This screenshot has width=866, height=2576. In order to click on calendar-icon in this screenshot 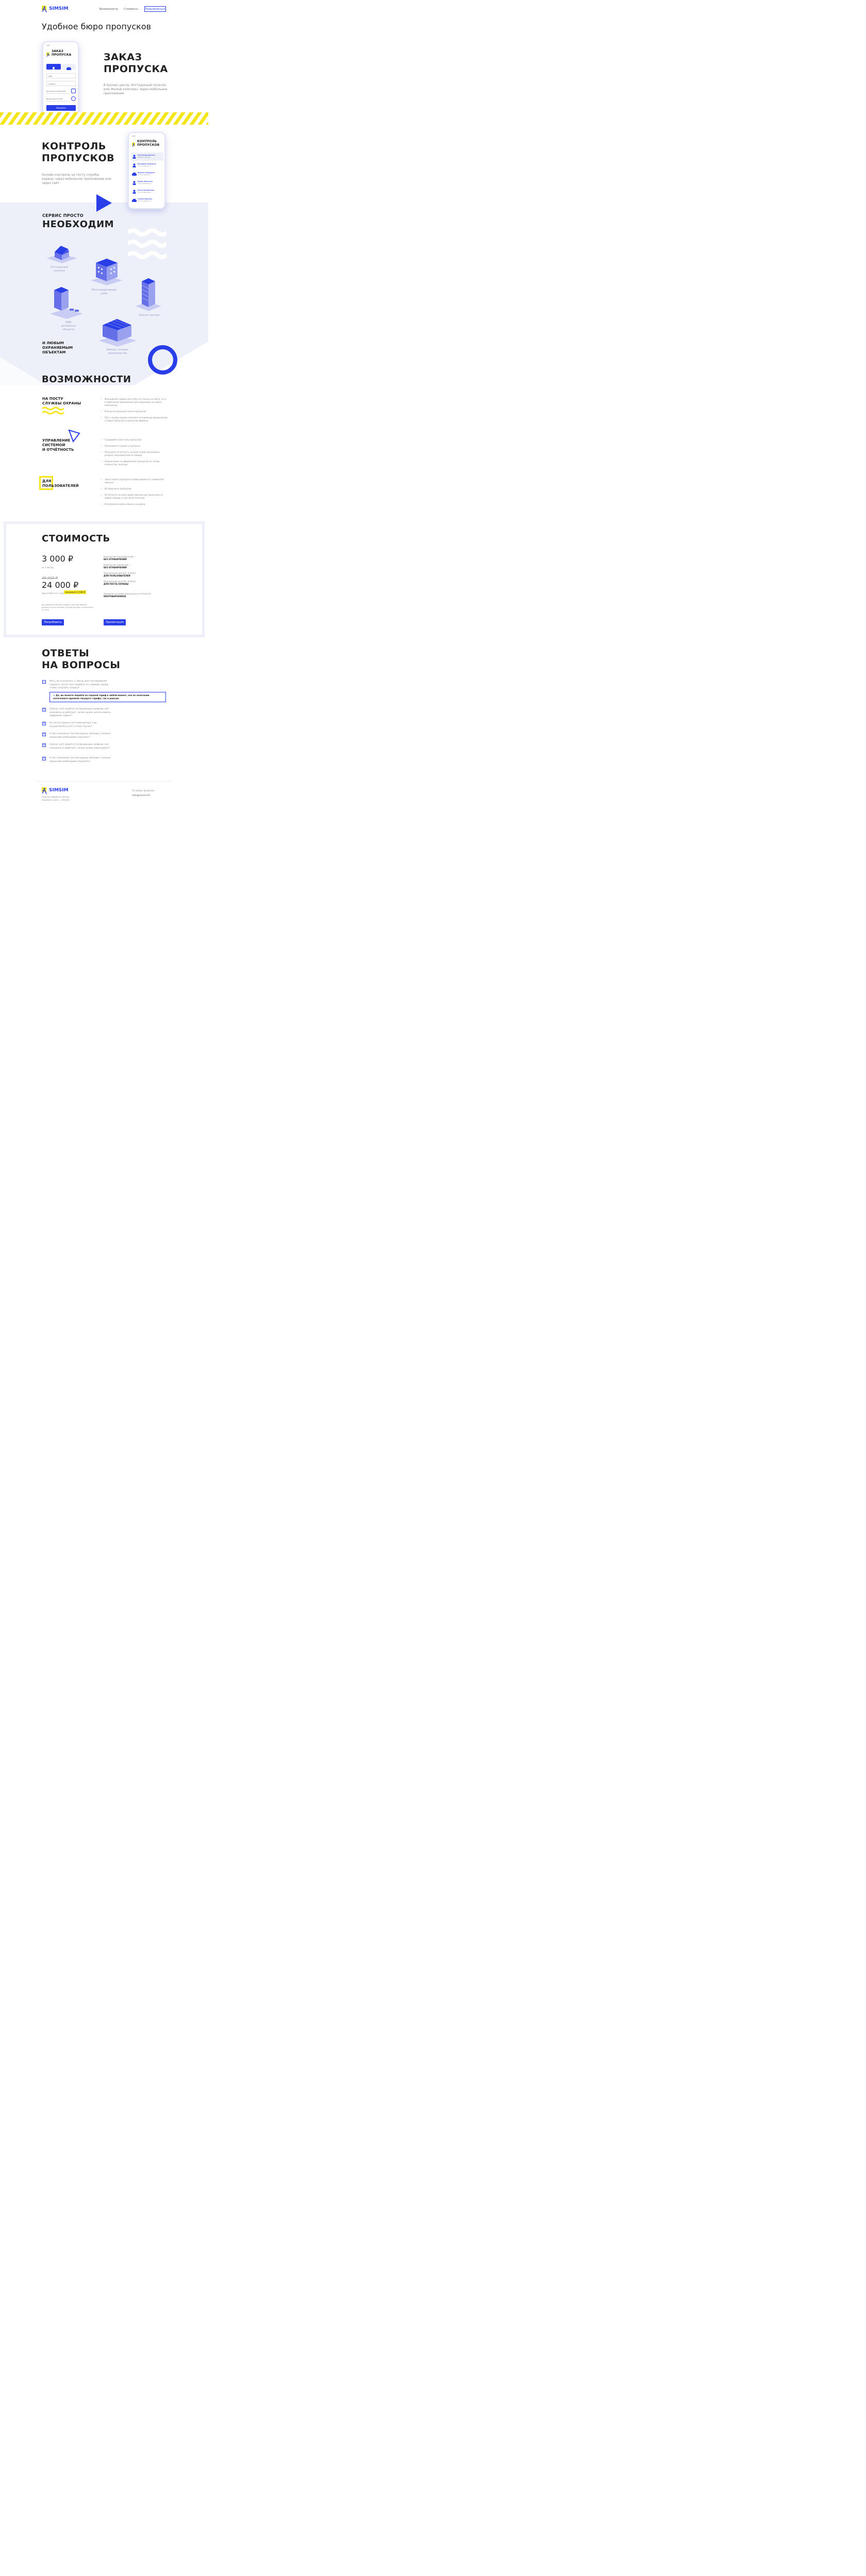, I will do `click(73, 91)`.